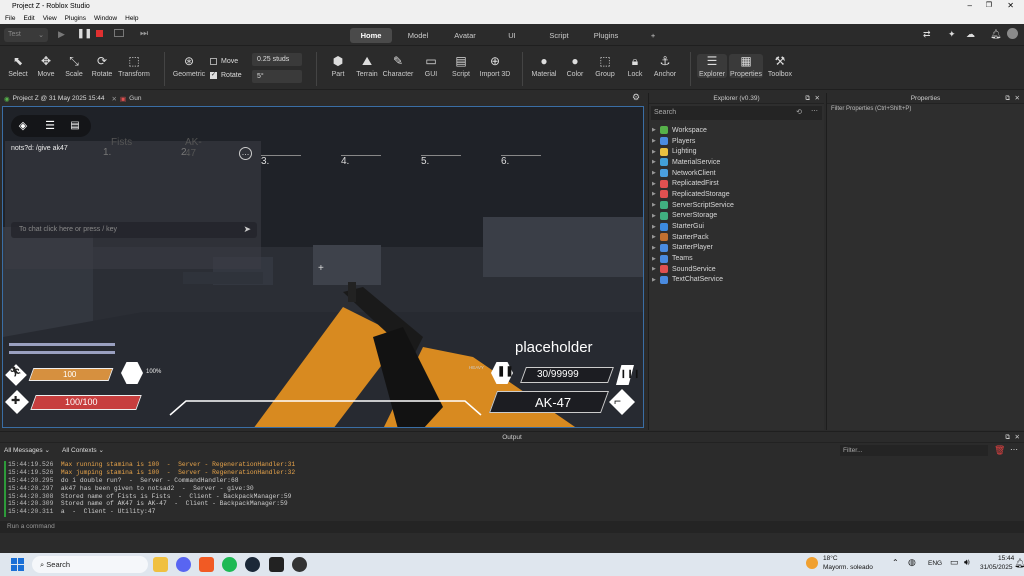 This screenshot has height=576, width=1024. What do you see at coordinates (1012, 33) in the screenshot?
I see `avatar` at bounding box center [1012, 33].